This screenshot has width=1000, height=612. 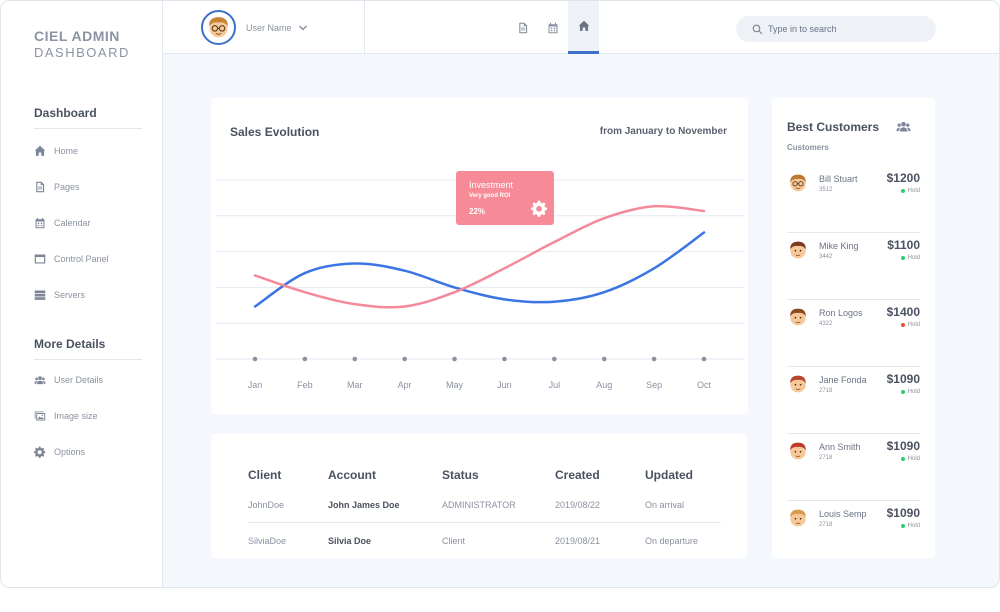 I want to click on top-bar: User Name, so click(x=581, y=27).